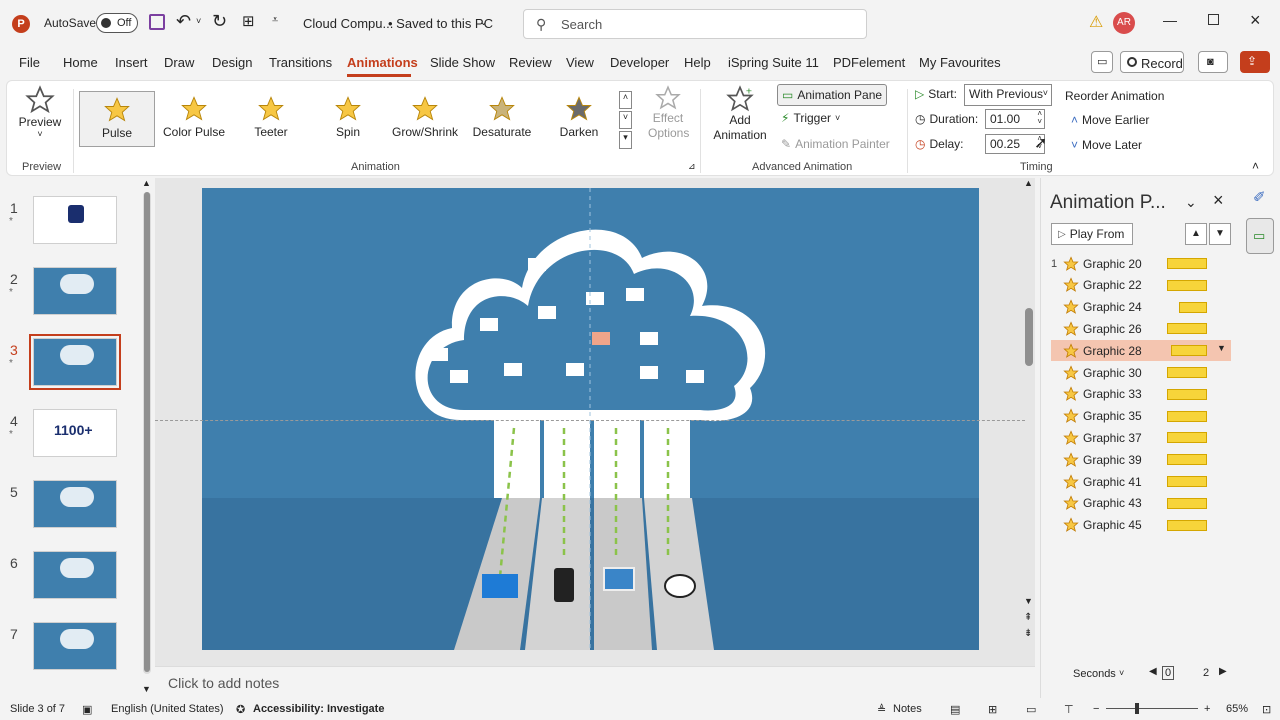  Describe the element at coordinates (1028, 633) in the screenshot. I see `next-slide-icon: ⇟` at that location.